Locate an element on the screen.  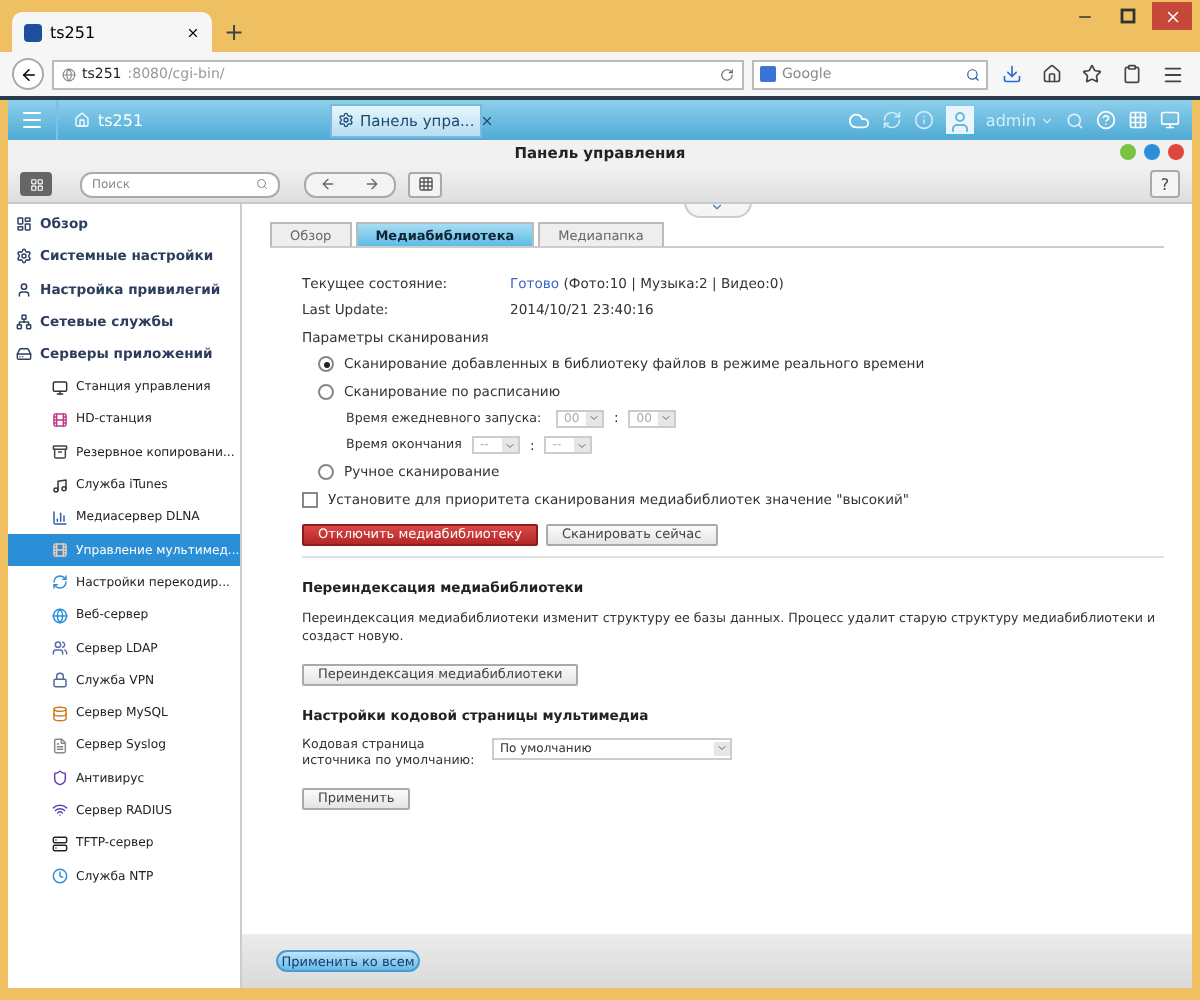
dashboard-icon is located at coordinates (24, 224).